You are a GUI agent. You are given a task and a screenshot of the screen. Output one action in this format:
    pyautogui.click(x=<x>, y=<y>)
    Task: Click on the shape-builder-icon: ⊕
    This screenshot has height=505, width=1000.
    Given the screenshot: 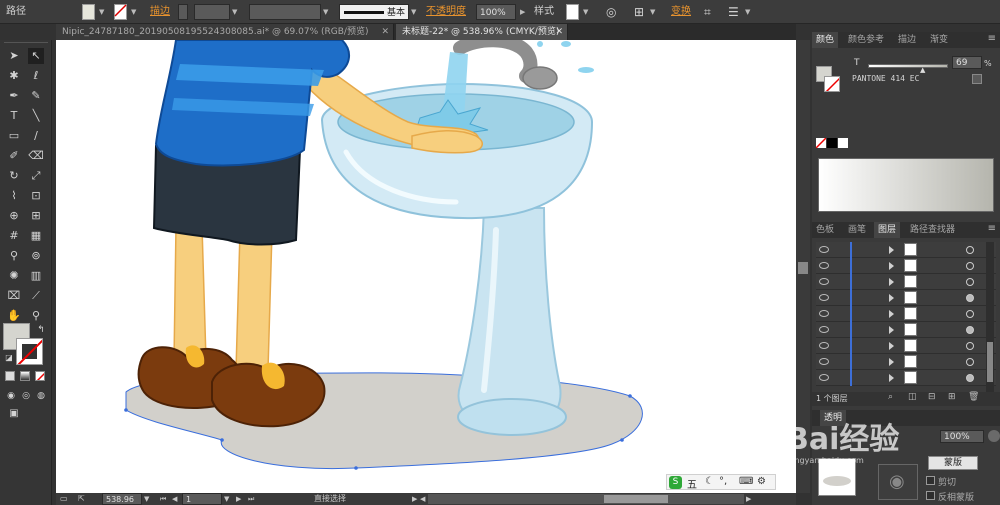 What is the action you would take?
    pyautogui.click(x=14, y=216)
    